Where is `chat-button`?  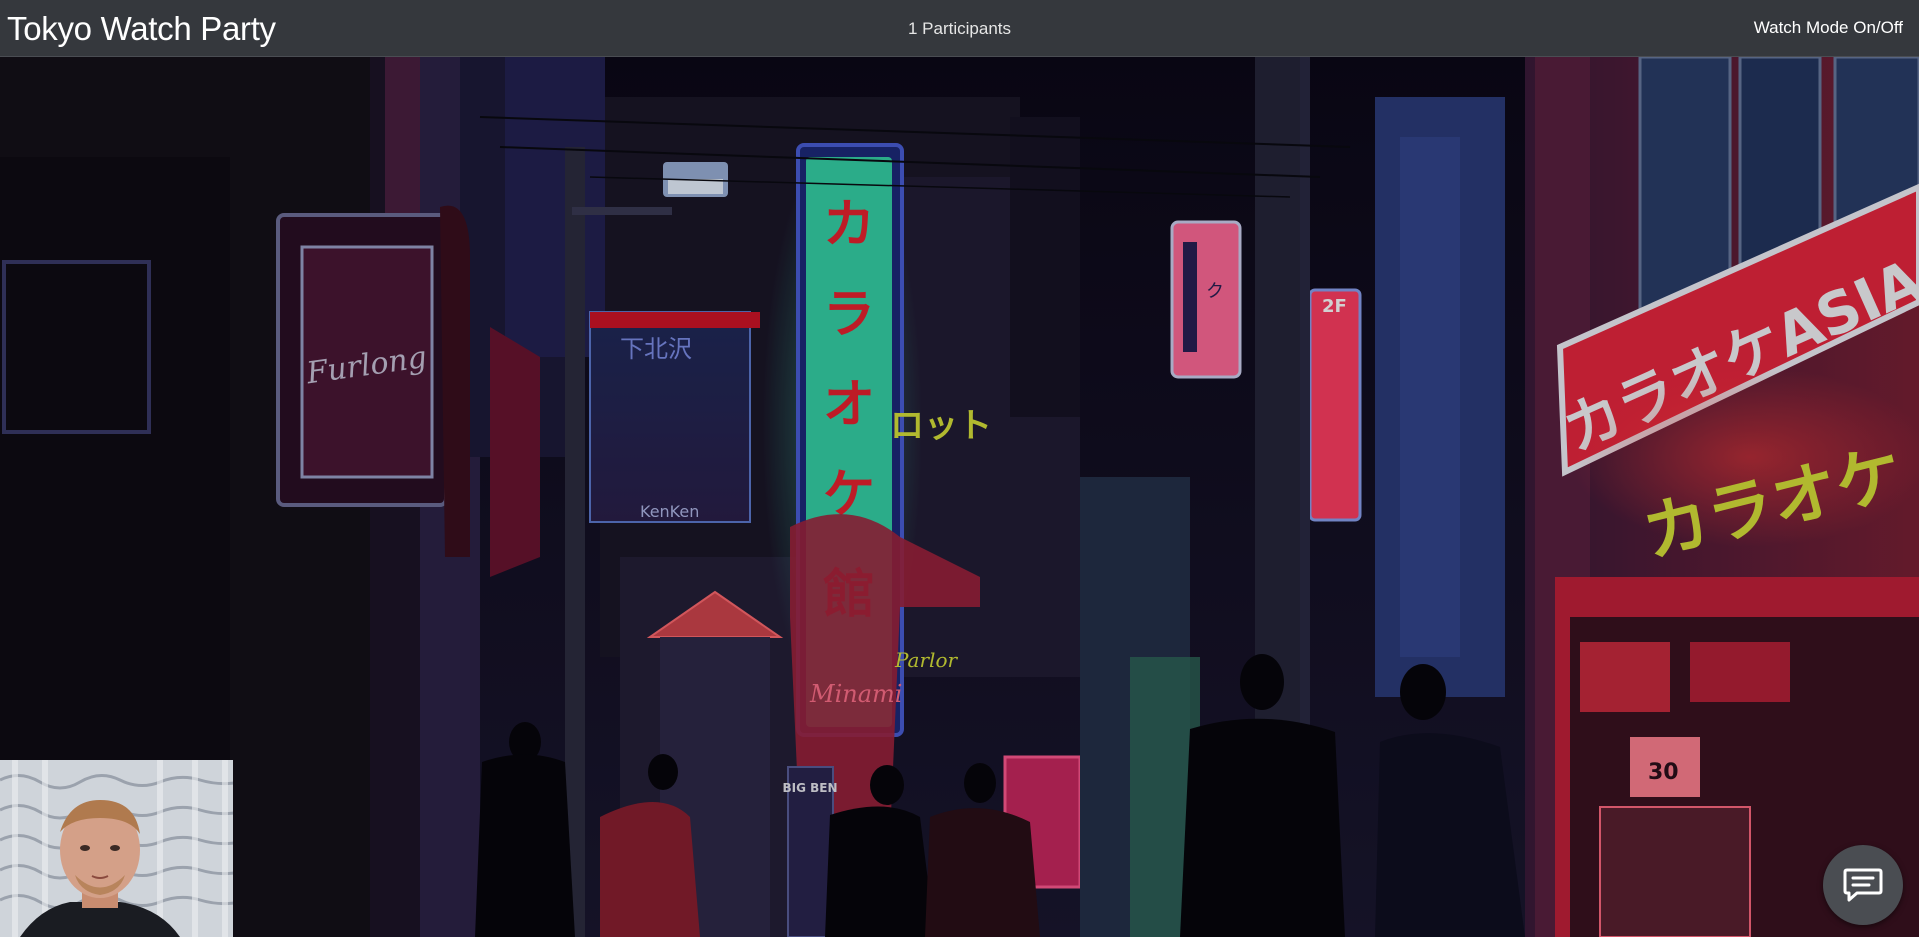 chat-button is located at coordinates (1863, 885).